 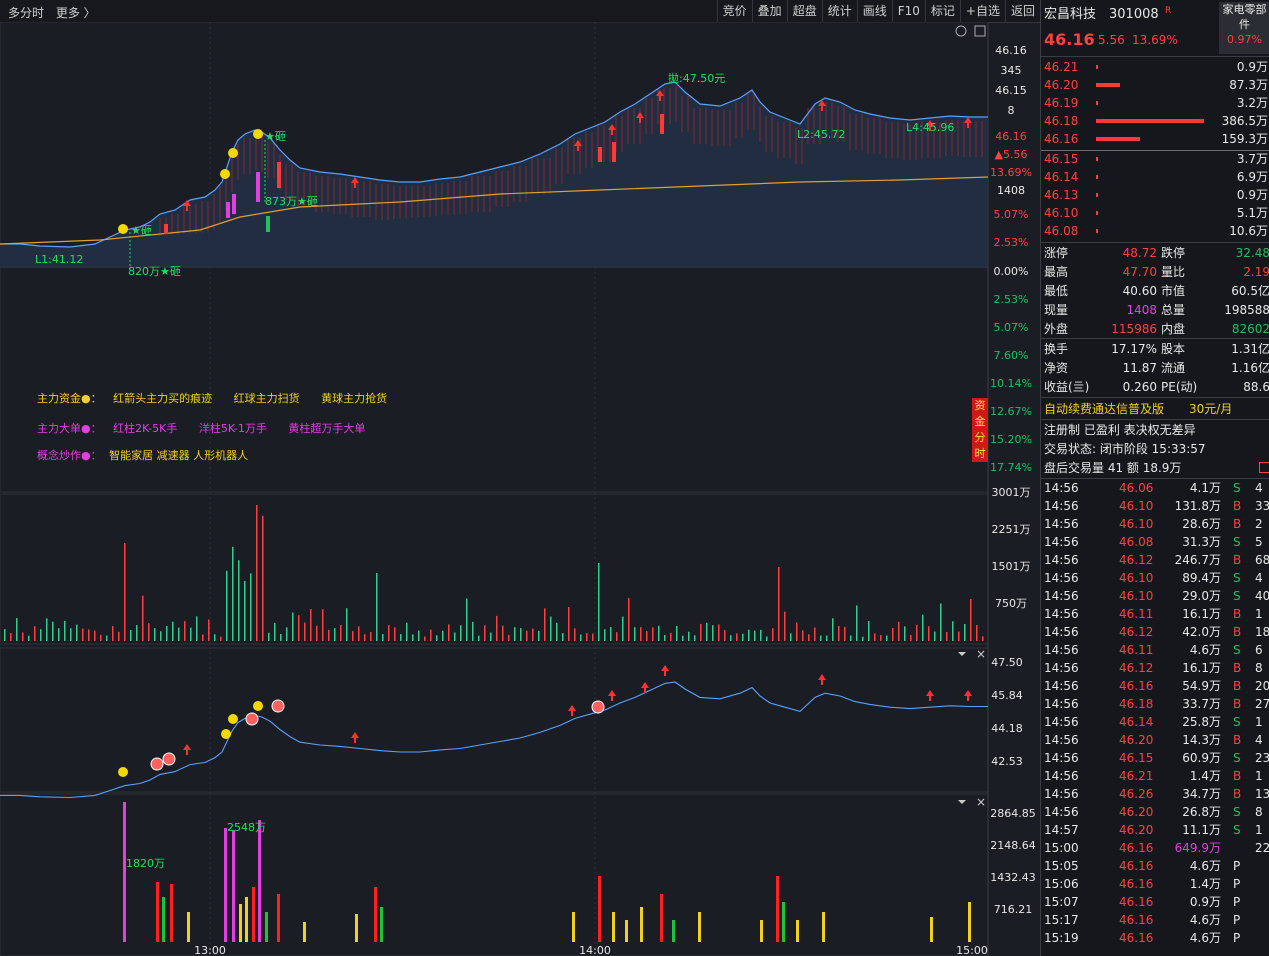 What do you see at coordinates (1155, 177) in the screenshot?
I see `orderbook-row: 46.14 6.9万` at bounding box center [1155, 177].